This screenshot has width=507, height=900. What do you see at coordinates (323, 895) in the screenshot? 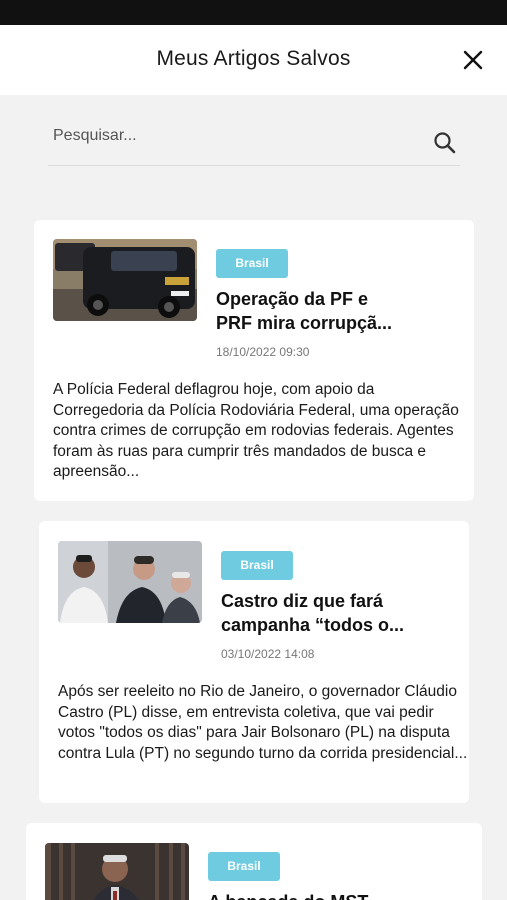
I see `article-title: A bancada do MST` at bounding box center [323, 895].